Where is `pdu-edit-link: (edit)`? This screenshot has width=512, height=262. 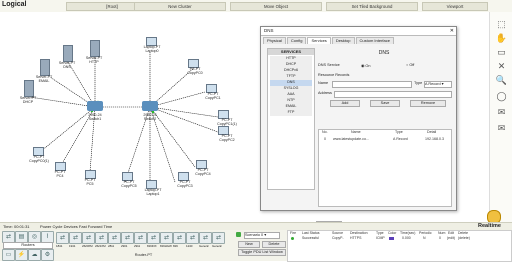
pdu-edit-link: (edit) is located at coordinates (451, 238).